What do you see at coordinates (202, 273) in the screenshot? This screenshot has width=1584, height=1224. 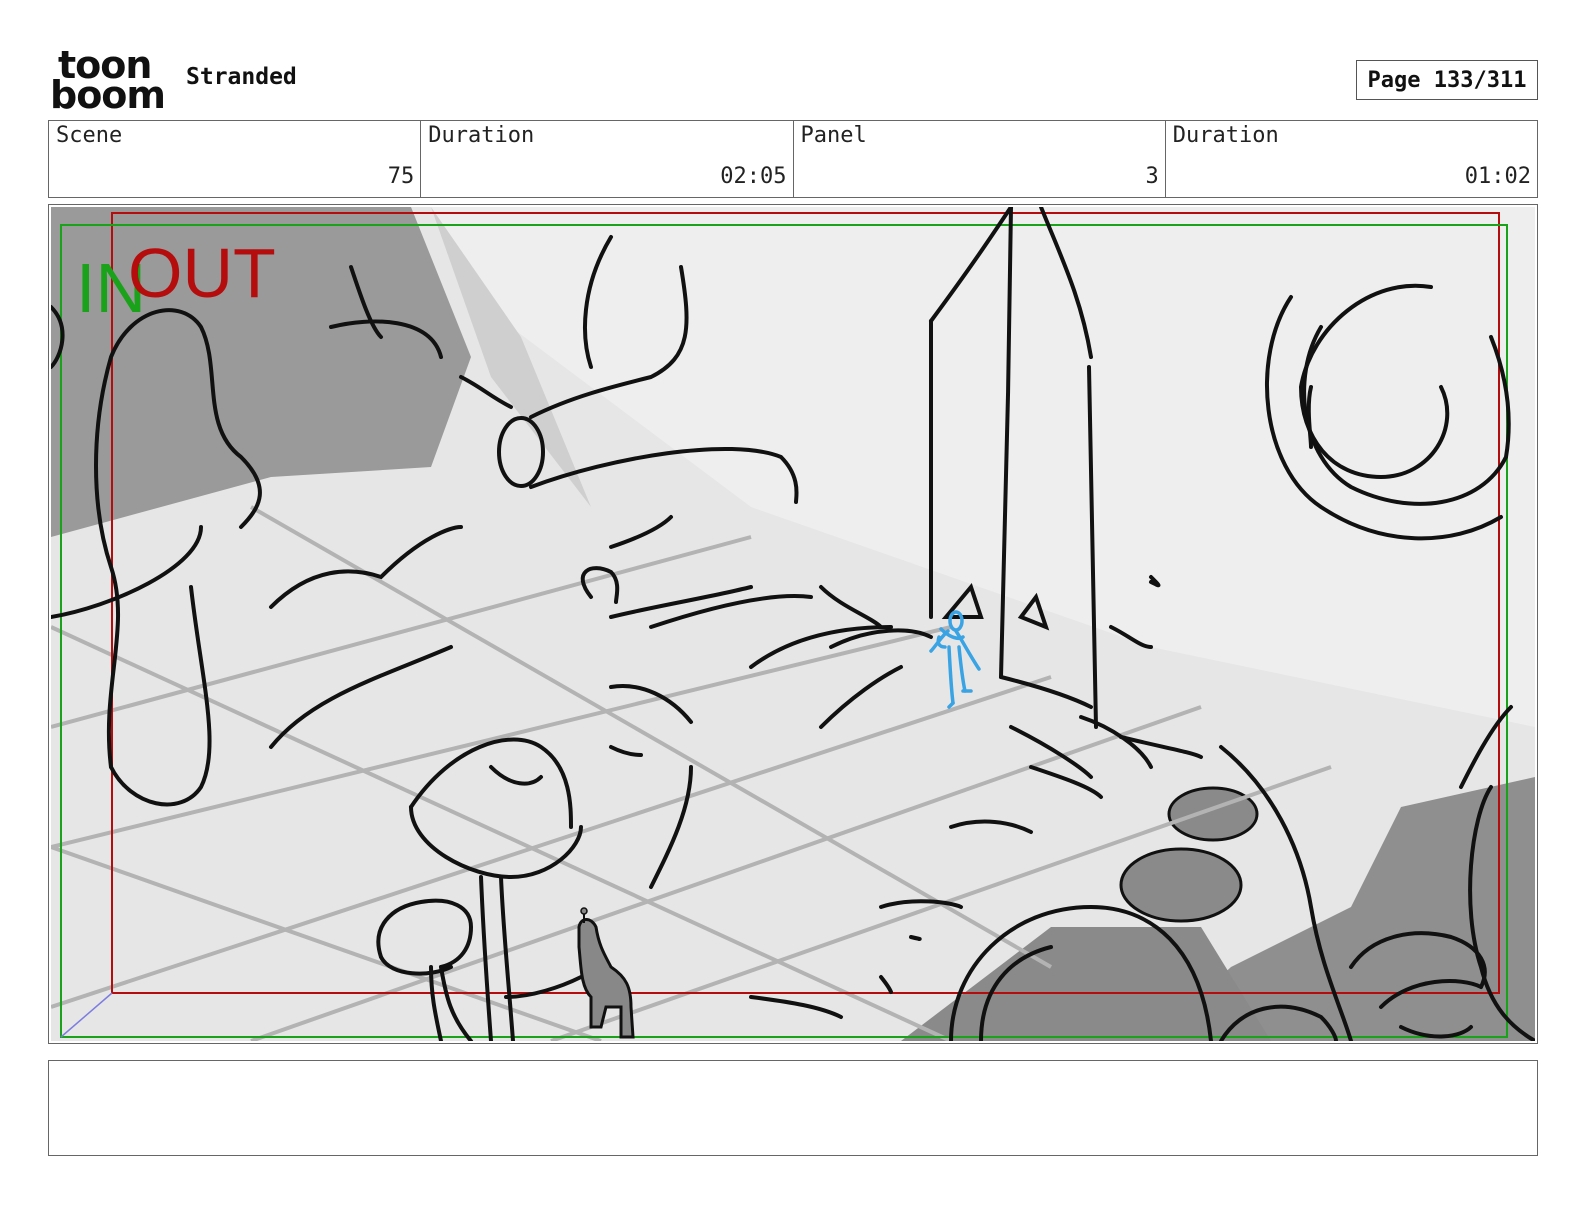 I see `out-marker-label: OUT` at bounding box center [202, 273].